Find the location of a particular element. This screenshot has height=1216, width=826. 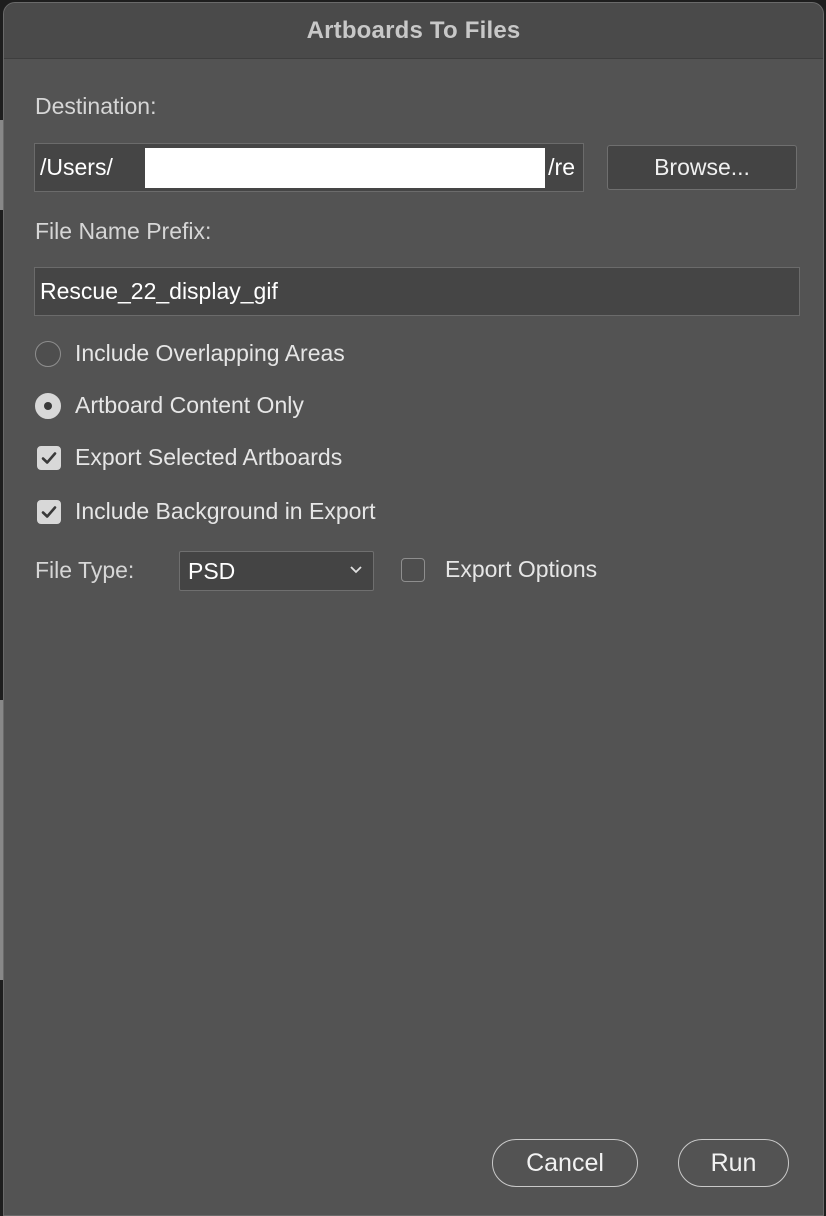

option-label: Artboard Content Only is located at coordinates (189, 405).